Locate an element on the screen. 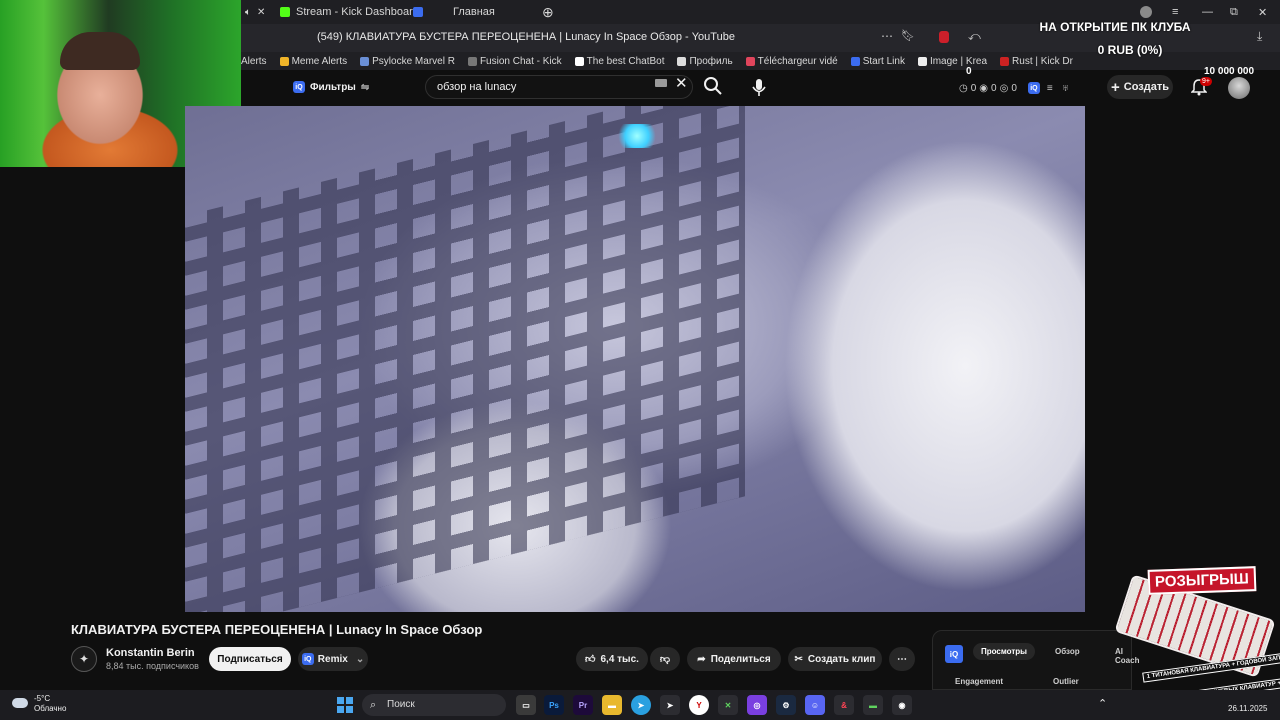 The width and height of the screenshot is (1280, 720). tab-label: Главная is located at coordinates (474, 12).